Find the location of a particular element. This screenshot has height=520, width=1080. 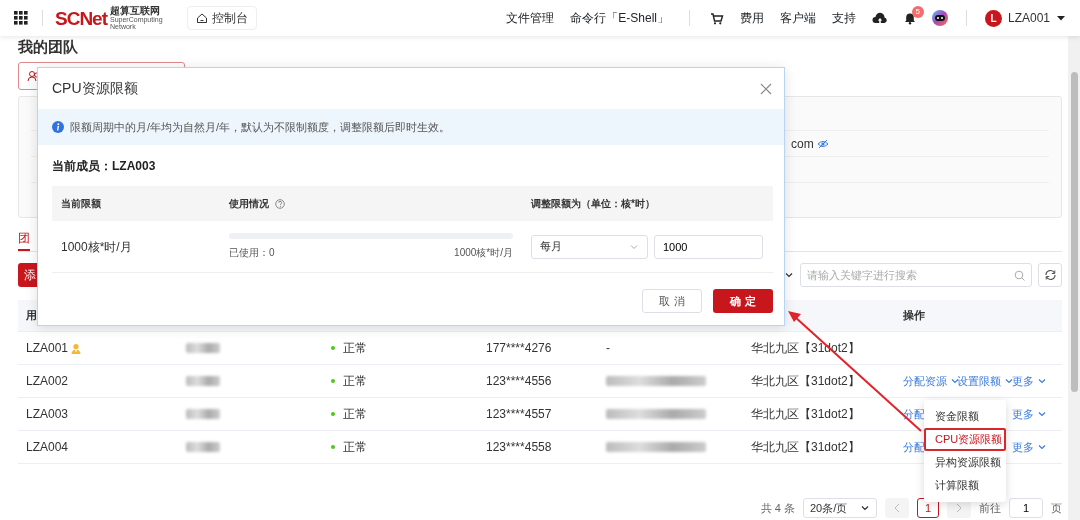

table-cell-text: 123****4557 is located at coordinates (519, 414).